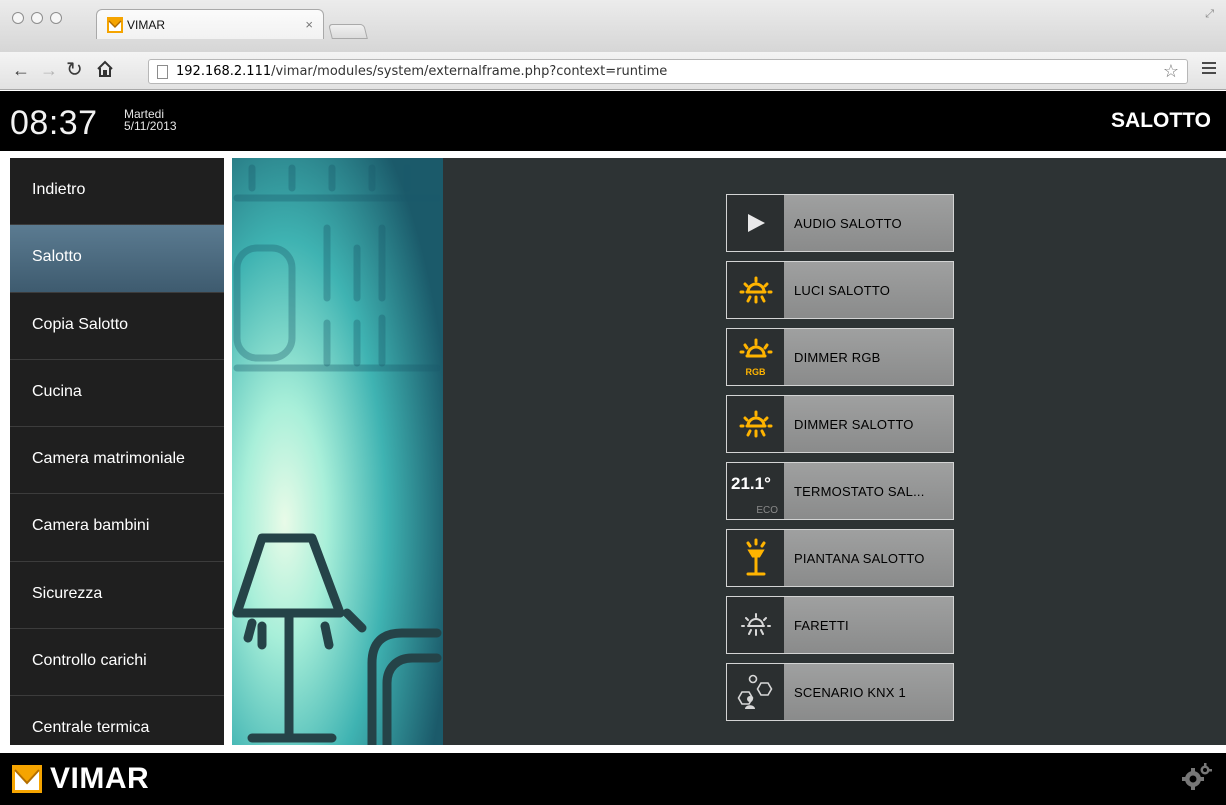 The height and width of the screenshot is (805, 1226). I want to click on minimize-window-button, so click(37, 18).